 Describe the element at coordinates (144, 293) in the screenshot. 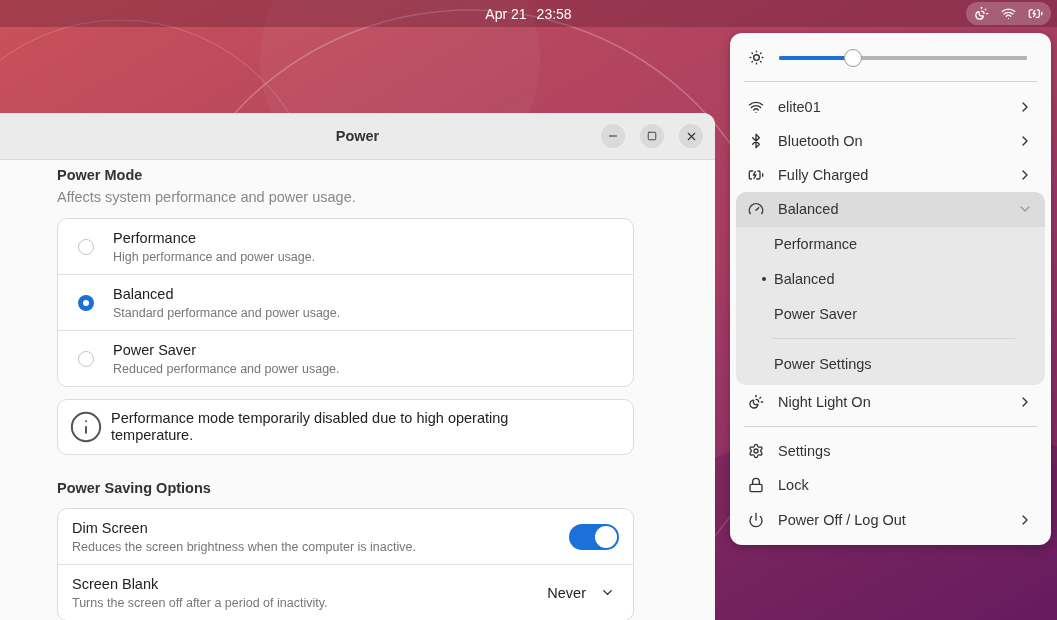

I see `option-label: Balanced` at that location.